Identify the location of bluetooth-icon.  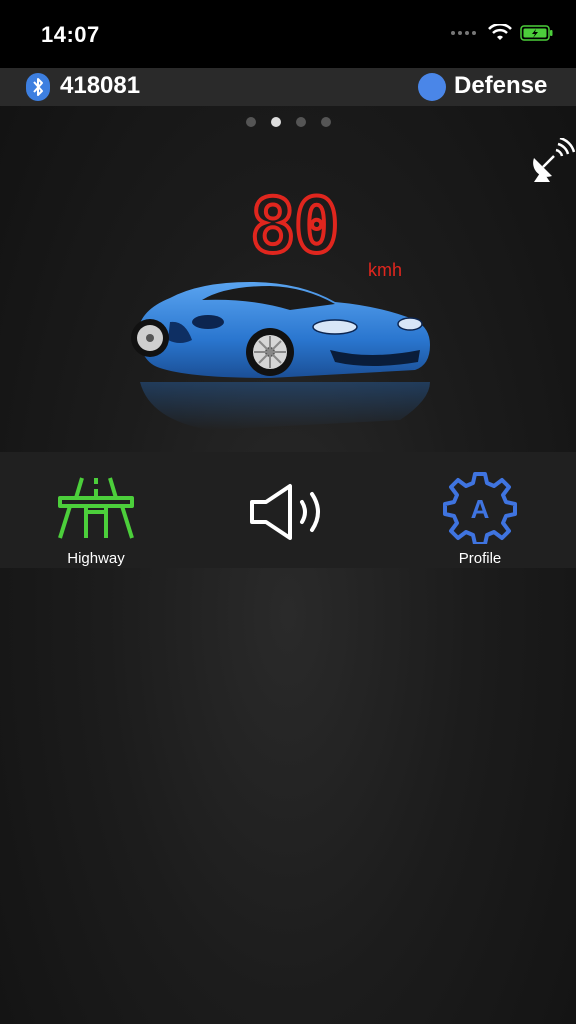
(38, 87).